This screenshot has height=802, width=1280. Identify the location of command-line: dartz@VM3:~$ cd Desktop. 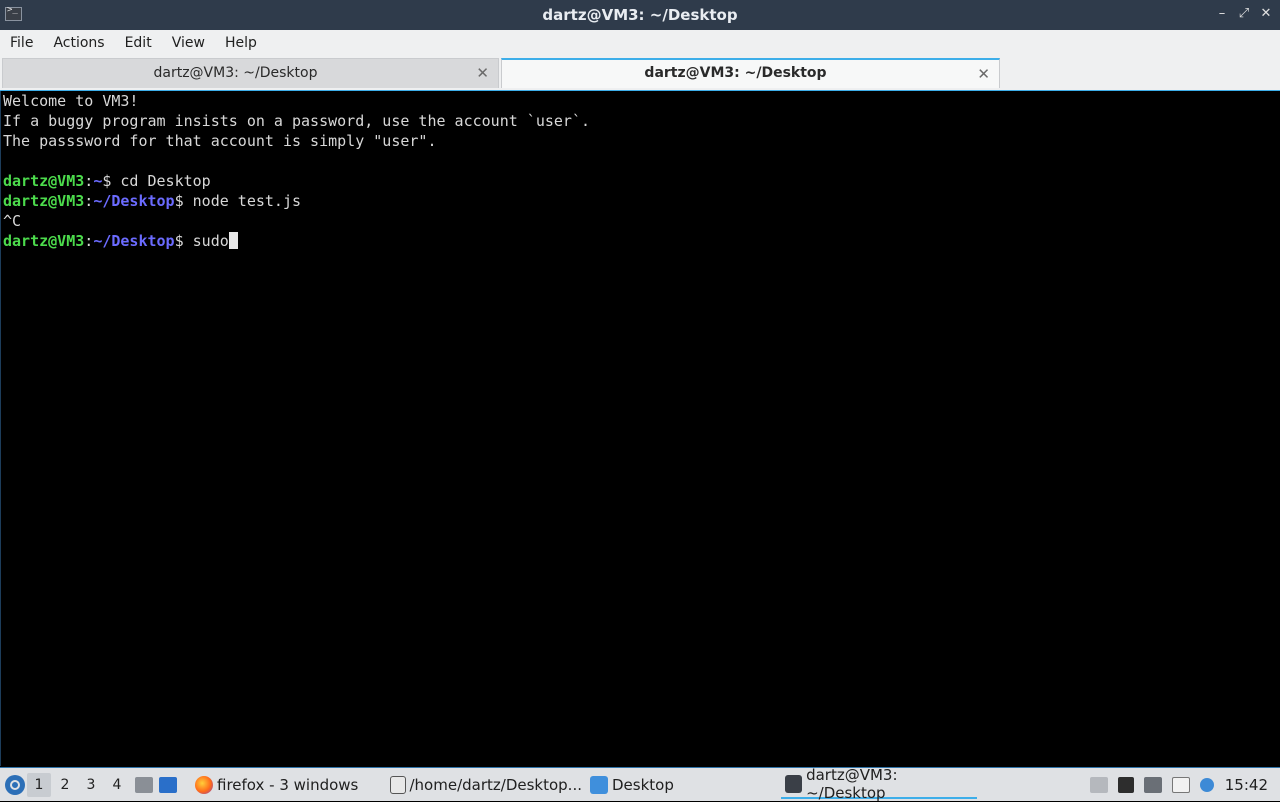
(641, 181).